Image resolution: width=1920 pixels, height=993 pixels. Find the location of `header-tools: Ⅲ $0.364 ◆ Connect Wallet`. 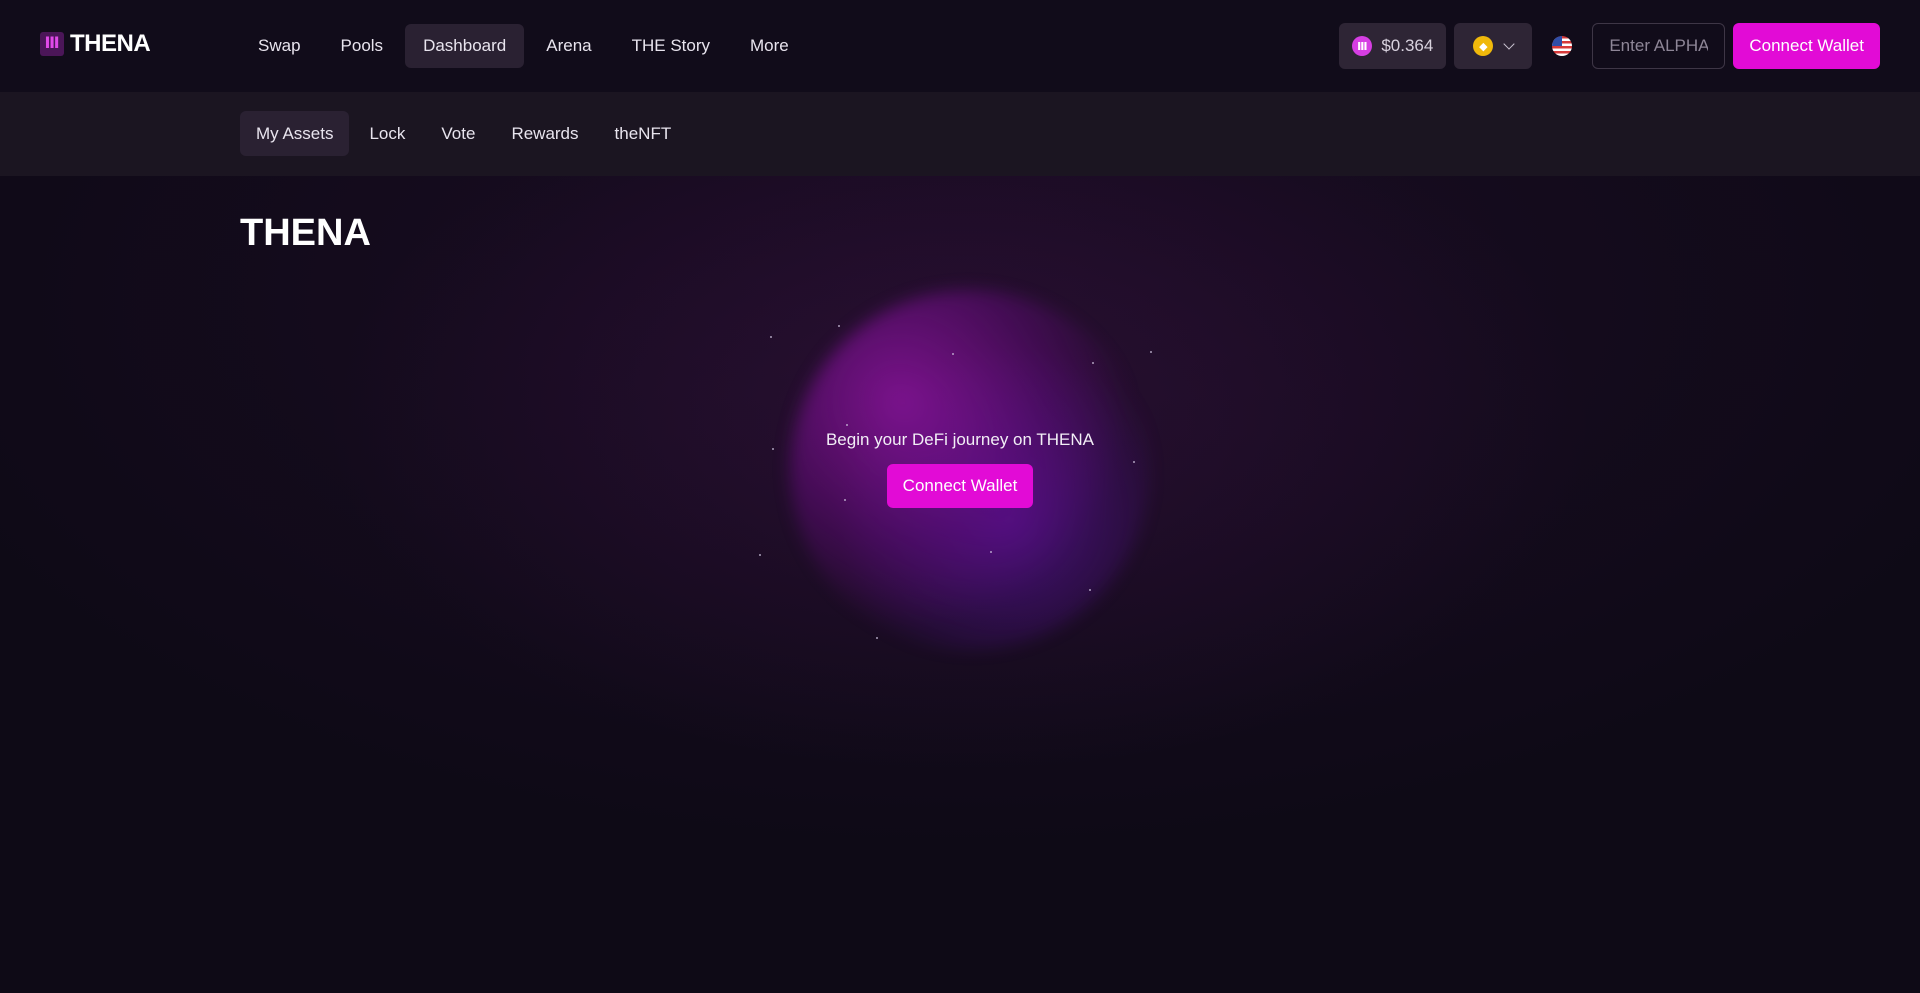

header-tools: Ⅲ $0.364 ◆ Connect Wallet is located at coordinates (1609, 46).